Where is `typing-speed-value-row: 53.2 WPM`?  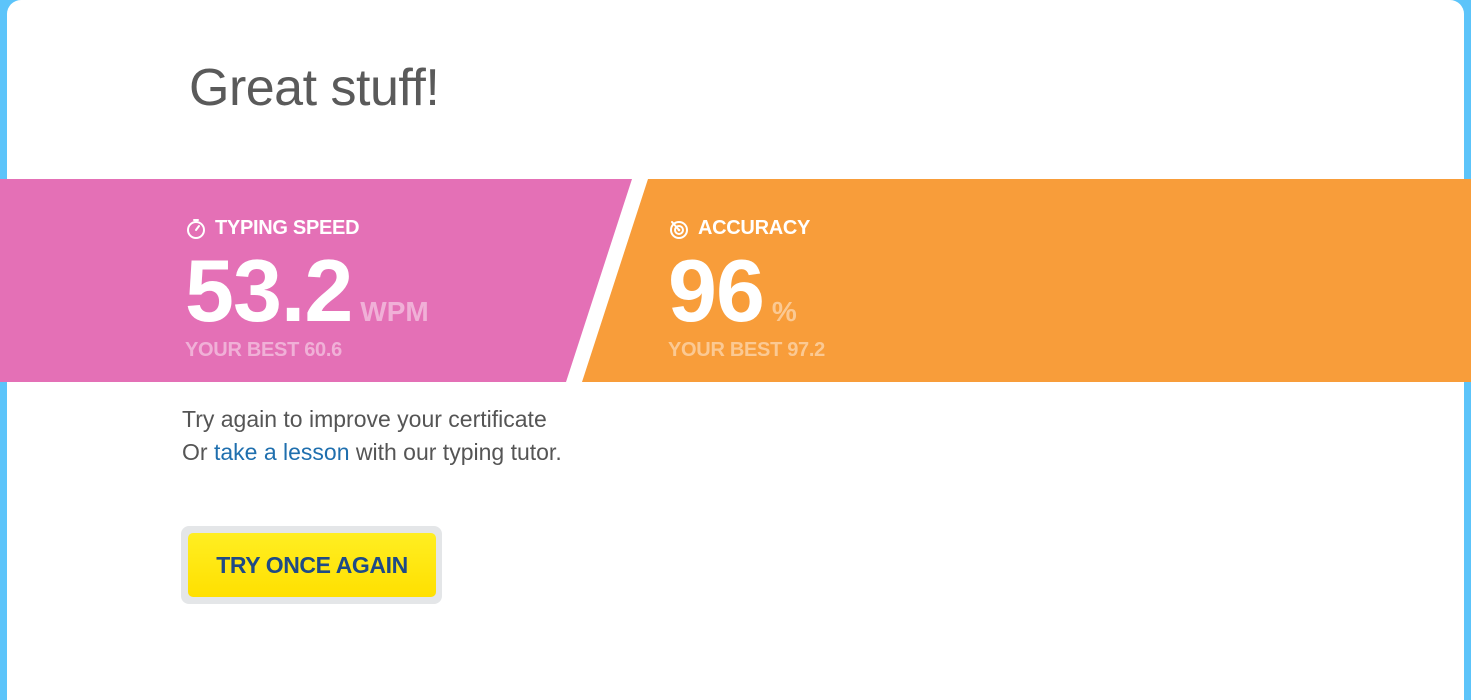
typing-speed-value-row: 53.2 WPM is located at coordinates (307, 291).